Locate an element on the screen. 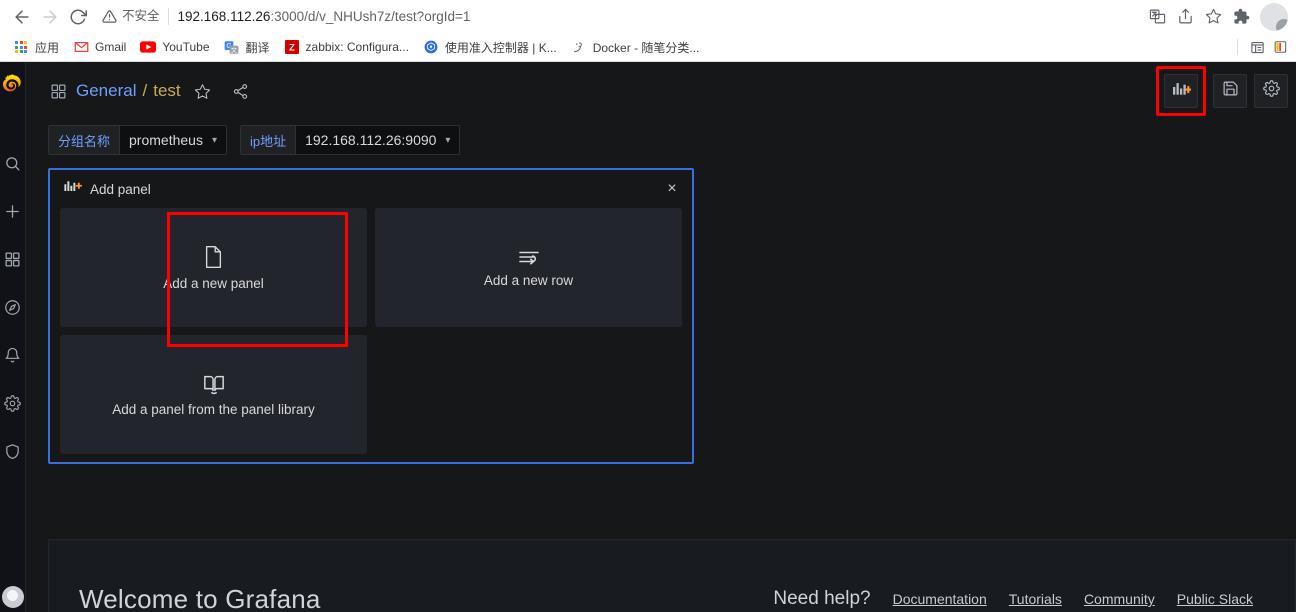  add-new-panel-label: Add a new panel is located at coordinates (213, 283).